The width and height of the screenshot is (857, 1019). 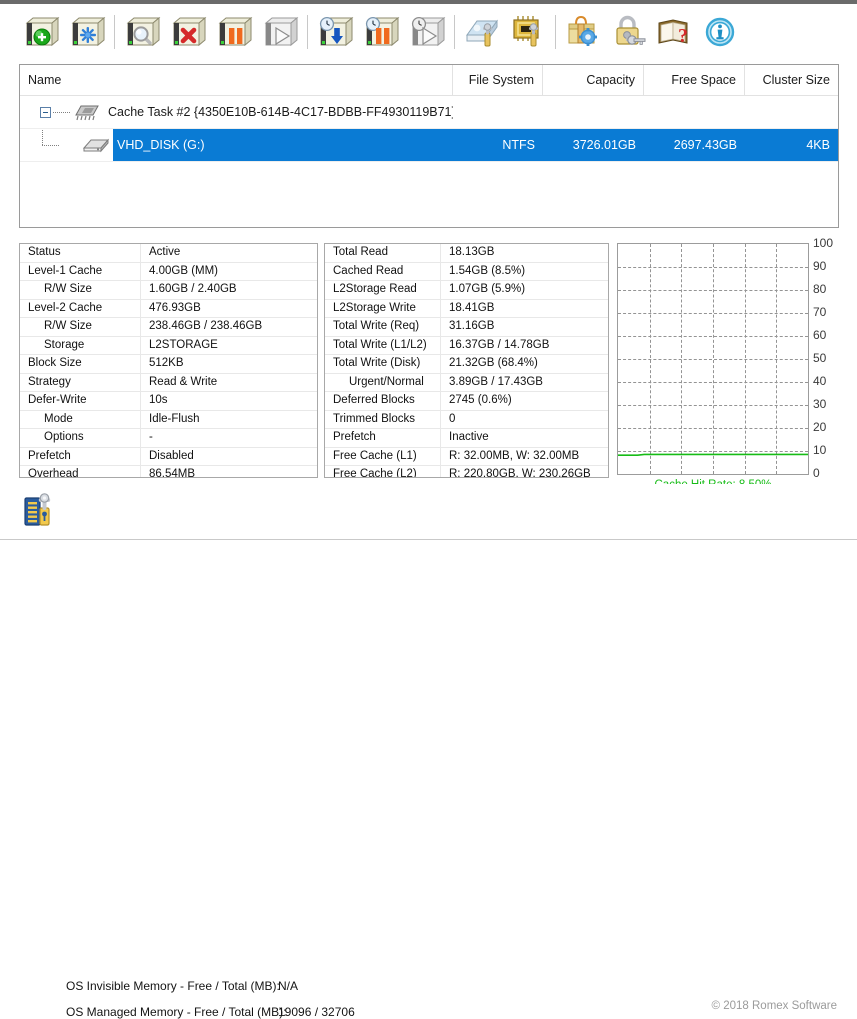 What do you see at coordinates (80, 253) in the screenshot?
I see `status-key: Status` at bounding box center [80, 253].